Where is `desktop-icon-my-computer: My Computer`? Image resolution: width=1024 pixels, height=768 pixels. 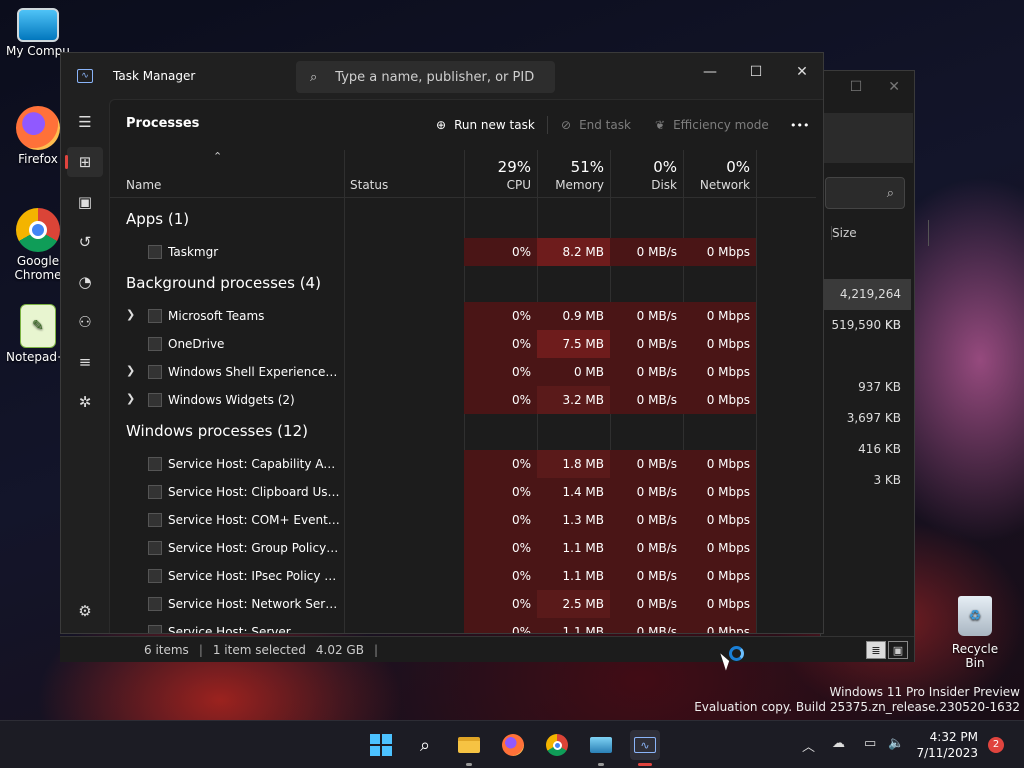
desktop-icon-my-computer: My Computer is located at coordinates (38, 33).